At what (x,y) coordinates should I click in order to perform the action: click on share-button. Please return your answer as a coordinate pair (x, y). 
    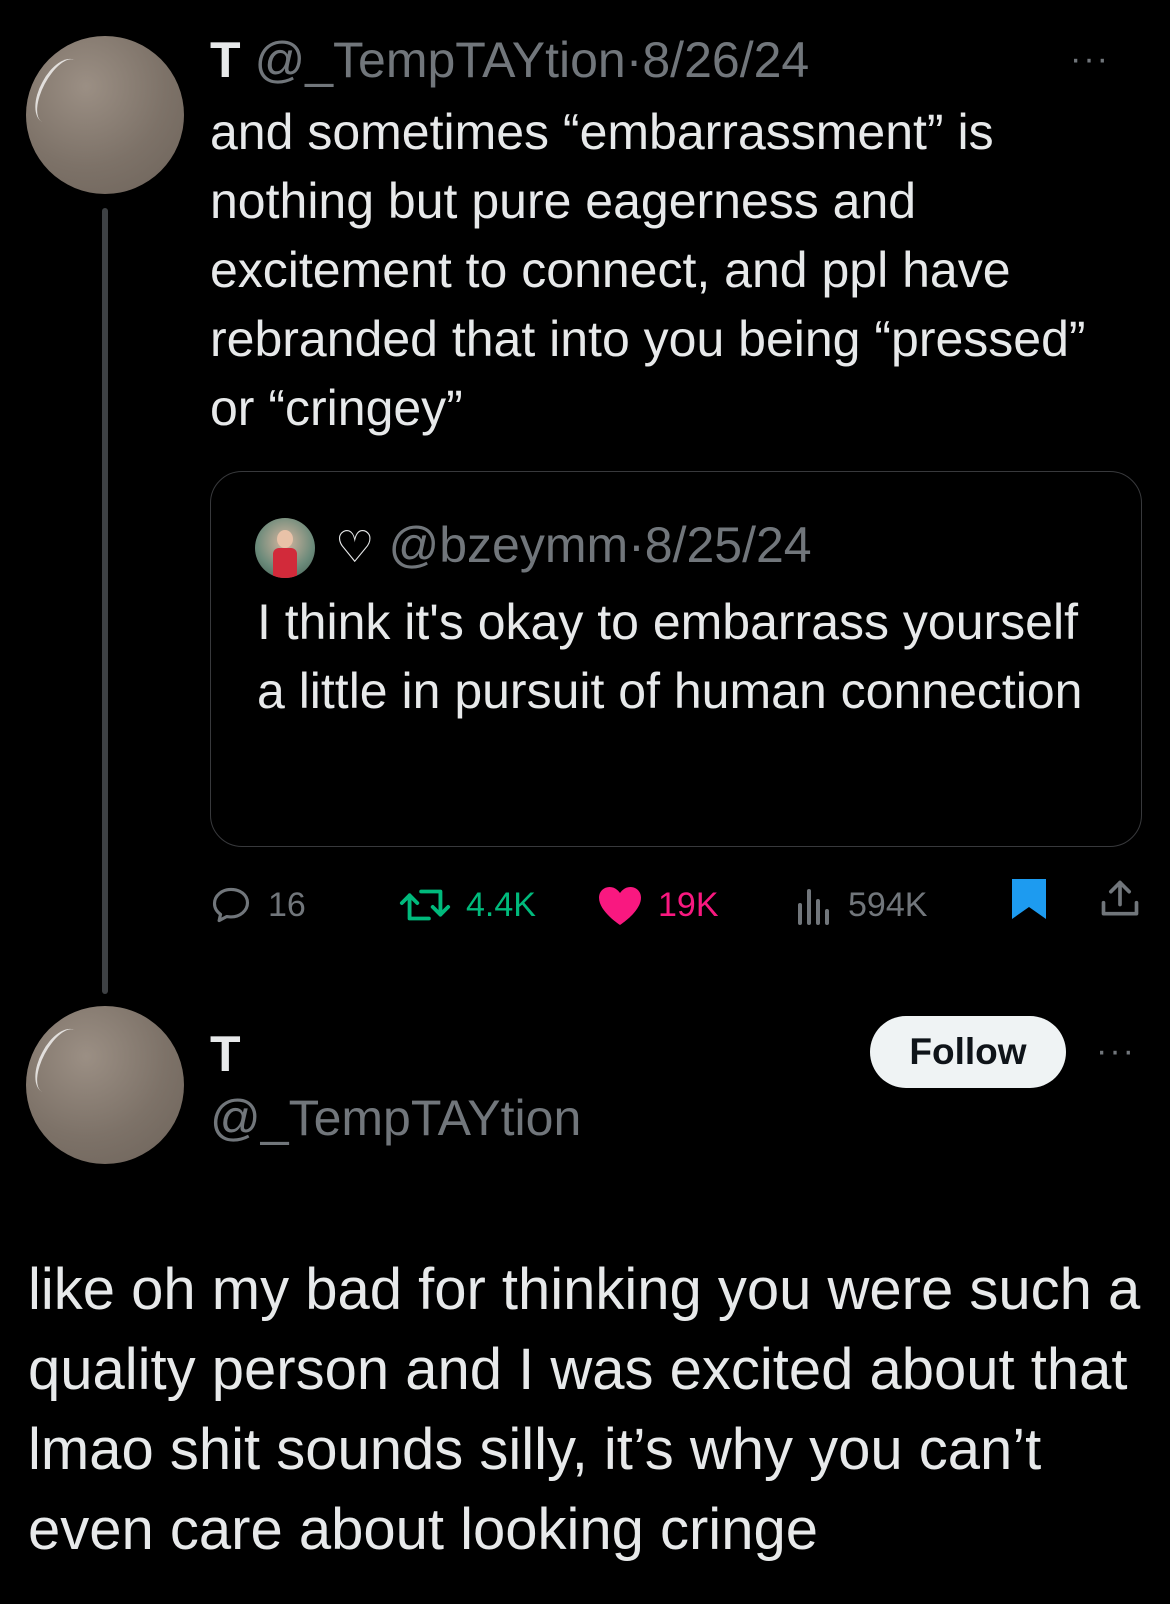
    Looking at the image, I should click on (1120, 899).